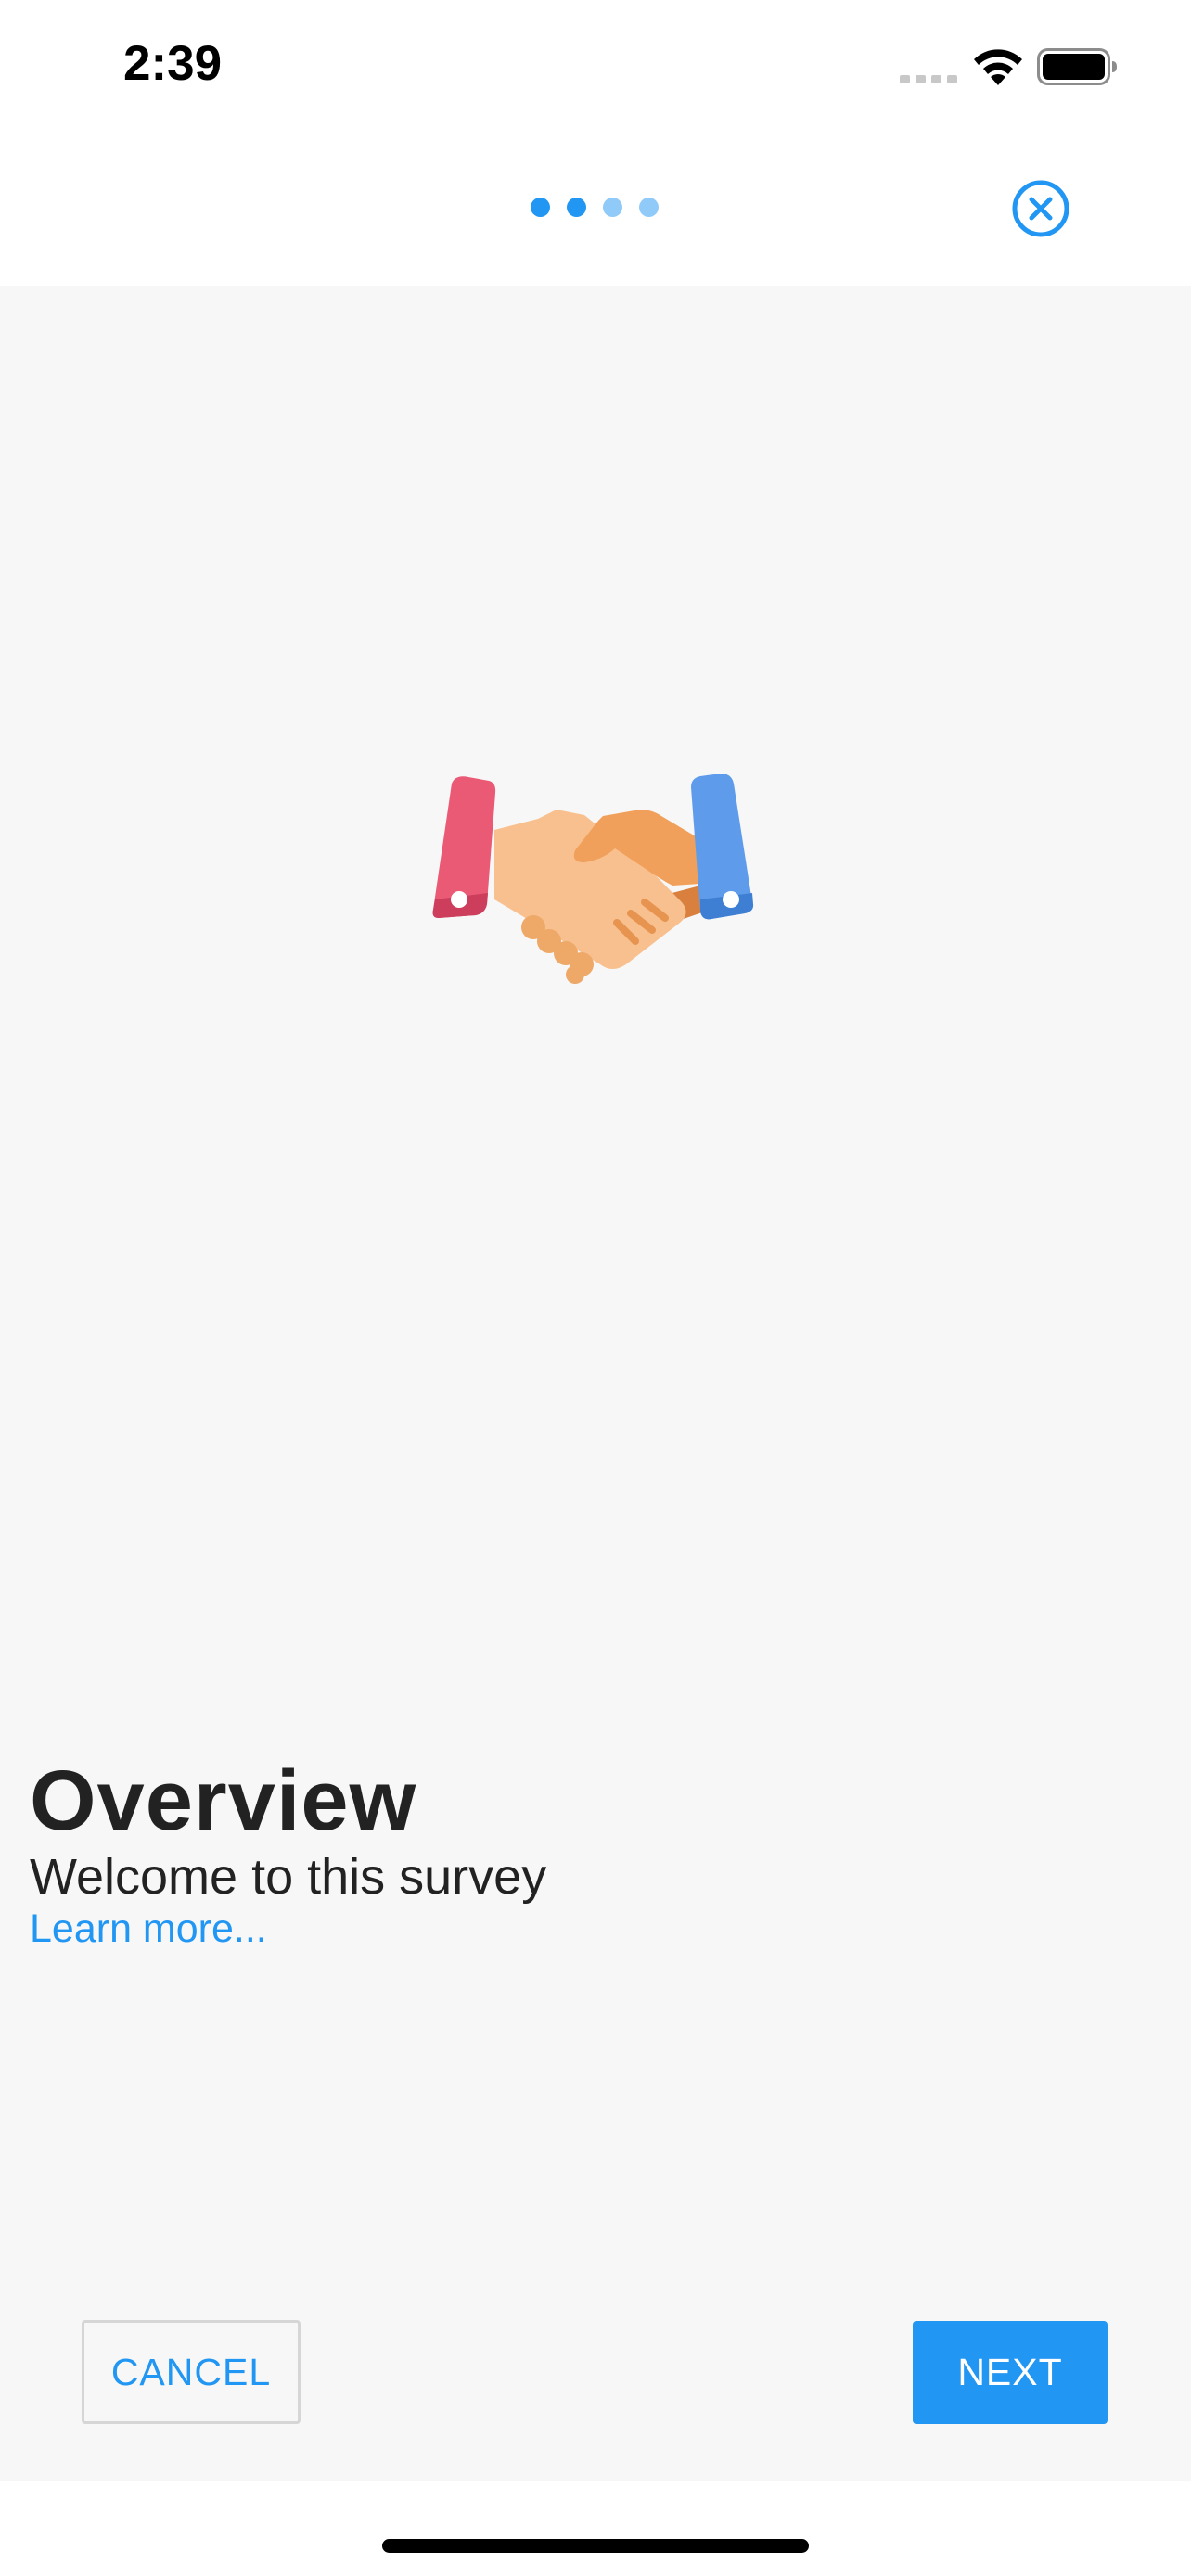 The width and height of the screenshot is (1191, 2576). Describe the element at coordinates (595, 208) in the screenshot. I see `page-indicator` at that location.